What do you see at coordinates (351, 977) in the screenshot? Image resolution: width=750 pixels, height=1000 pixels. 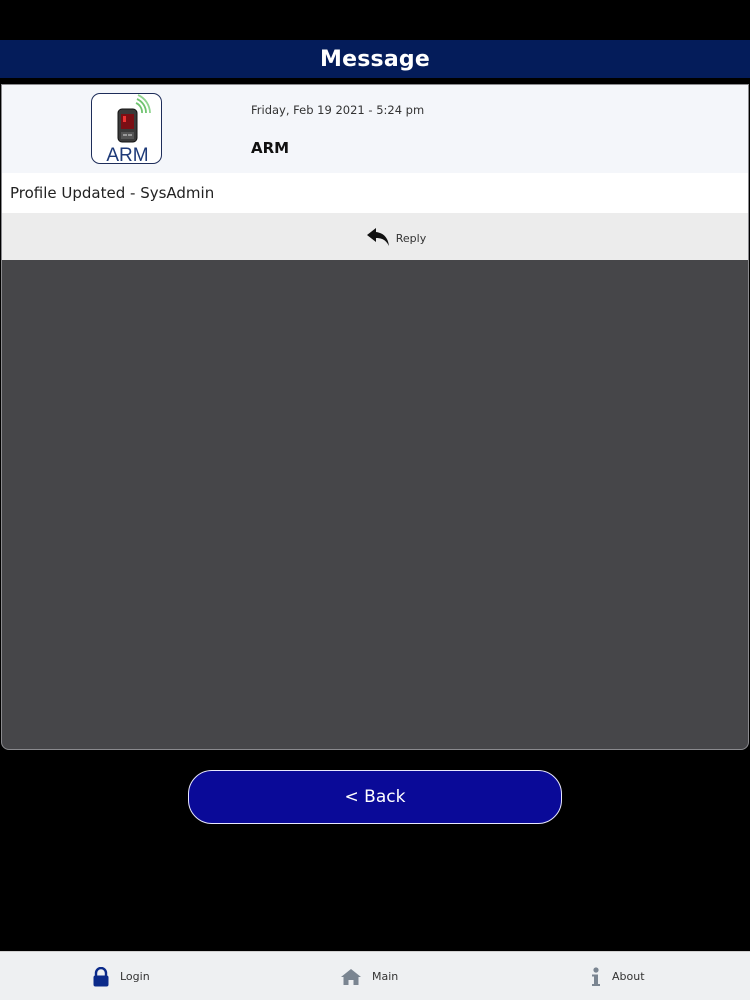 I see `home-icon` at bounding box center [351, 977].